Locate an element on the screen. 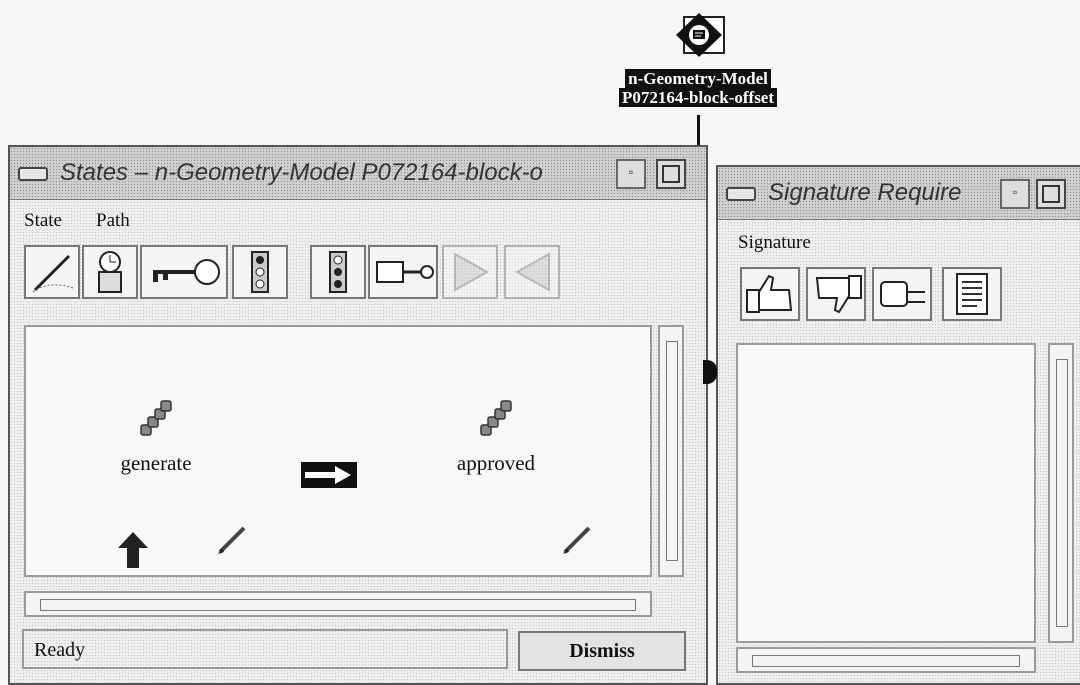 The height and width of the screenshot is (685, 1080). signature-horizontal-scrollbar is located at coordinates (886, 660).